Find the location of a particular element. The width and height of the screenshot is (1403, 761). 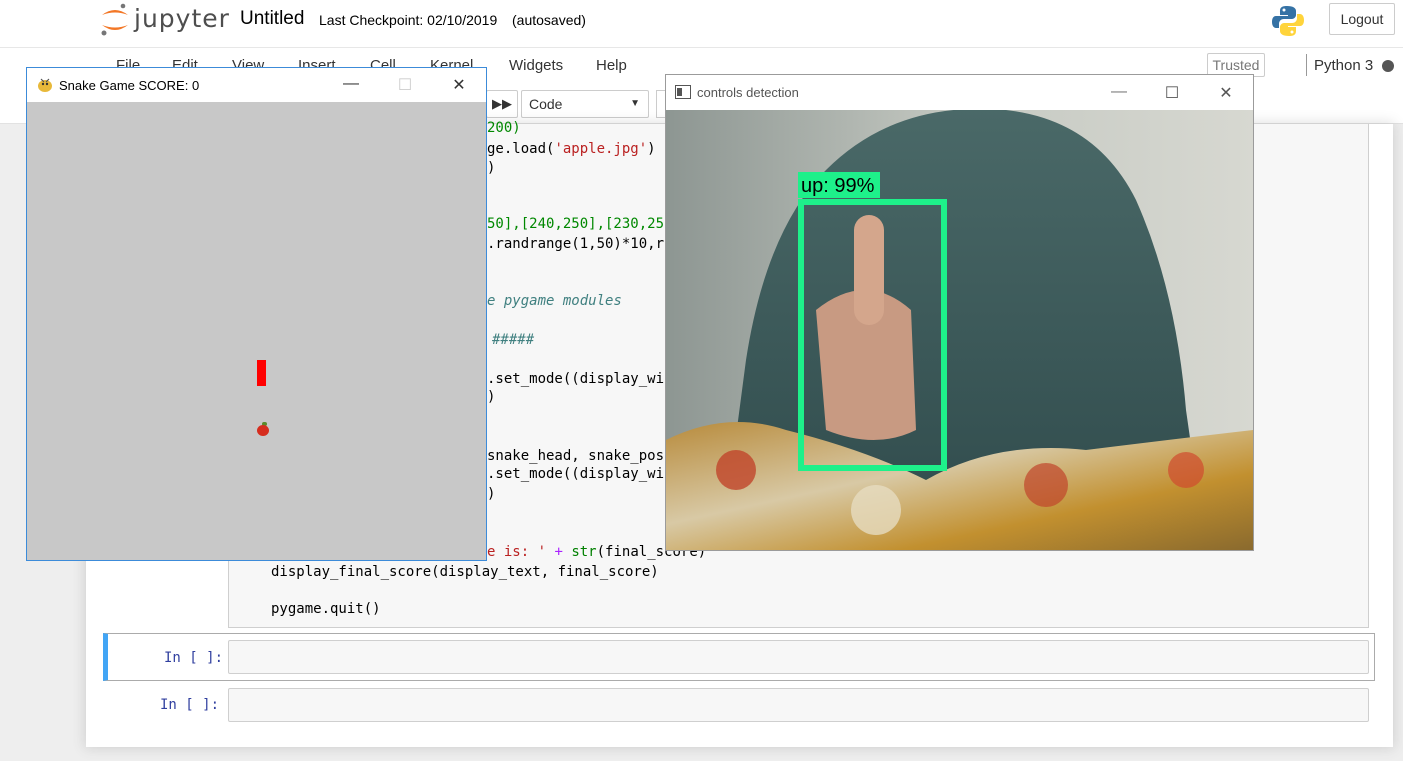

pygame-snake-icon is located at coordinates (45, 85).